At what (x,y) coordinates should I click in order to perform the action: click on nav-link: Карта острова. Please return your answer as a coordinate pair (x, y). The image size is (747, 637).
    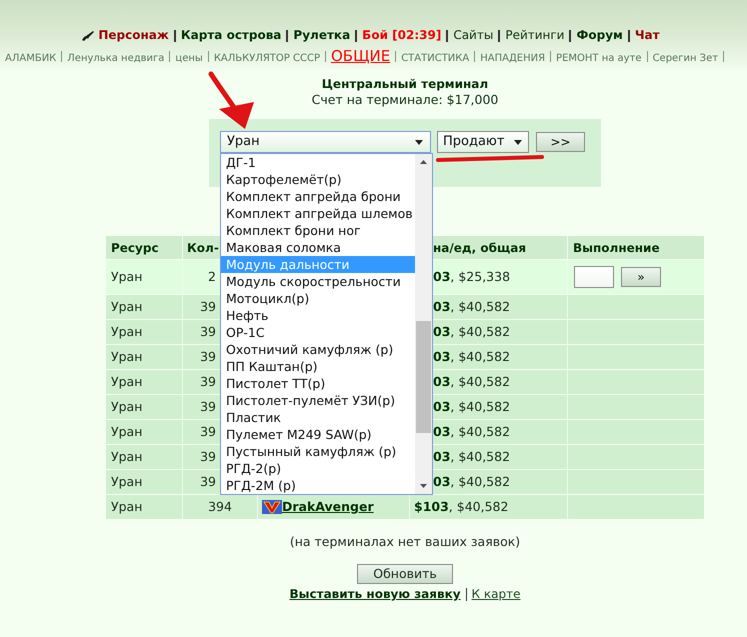
    Looking at the image, I should click on (231, 35).